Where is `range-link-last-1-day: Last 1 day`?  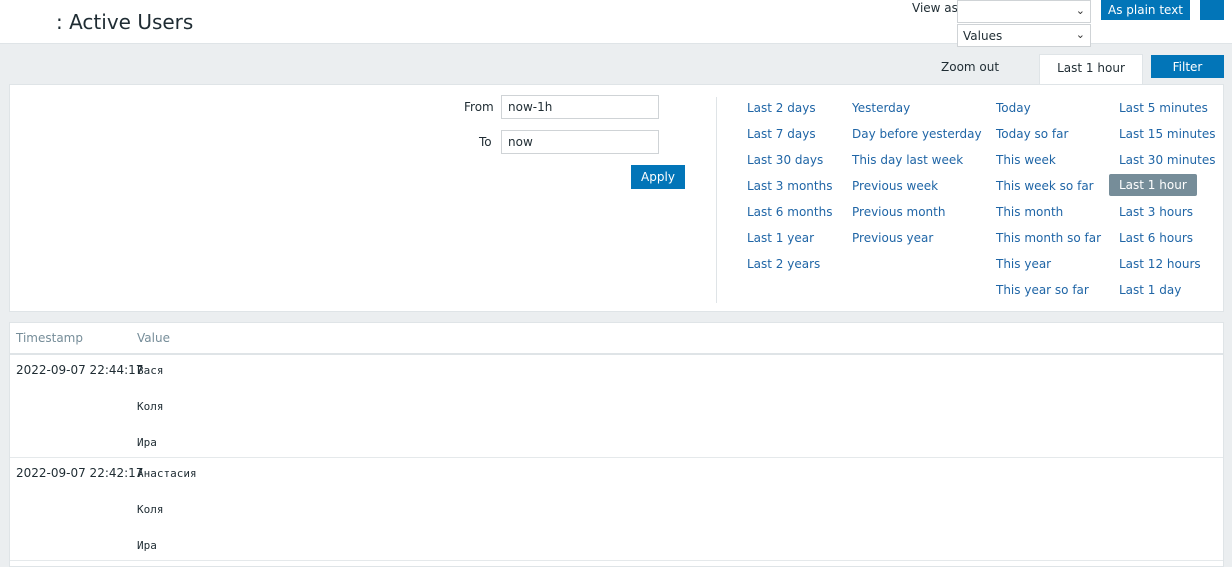
range-link-last-1-day: Last 1 day is located at coordinates (1150, 290).